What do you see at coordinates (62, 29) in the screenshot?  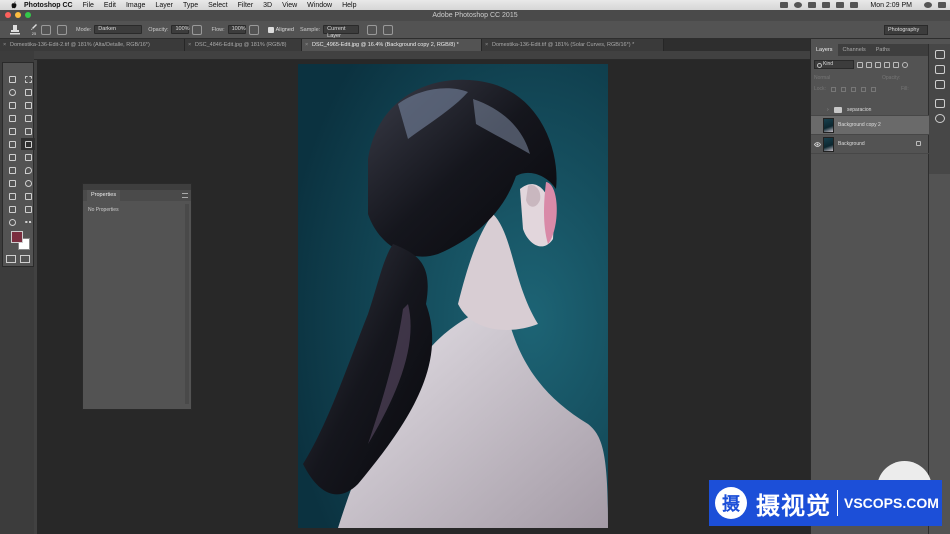 I see `toggle-clone-source-icon` at bounding box center [62, 29].